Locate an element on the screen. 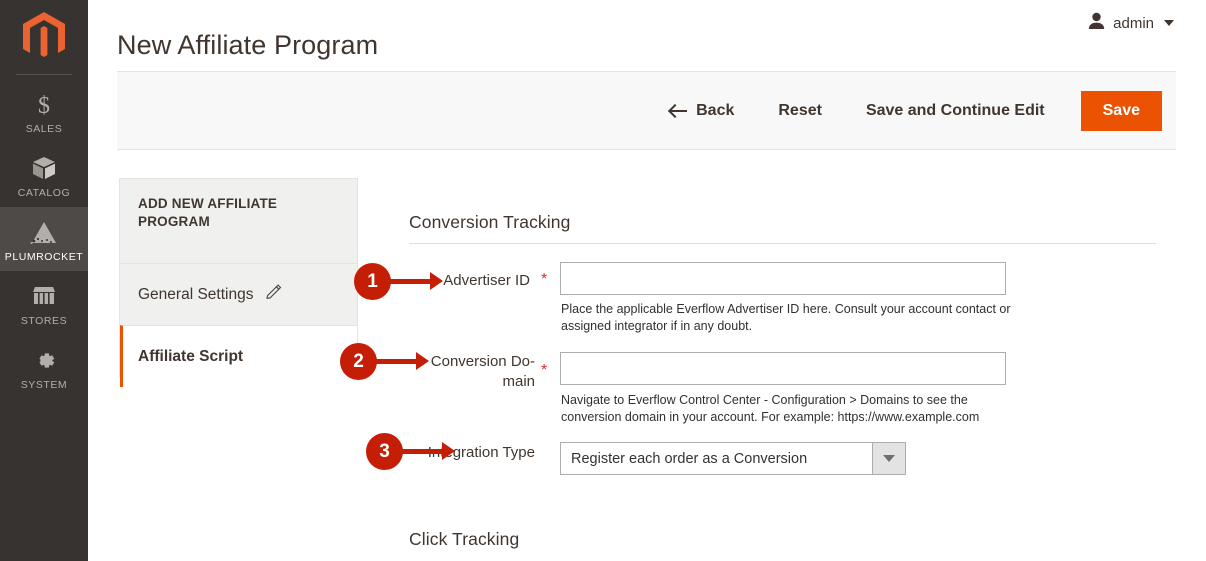  callout-3-number: 3 is located at coordinates (384, 451).